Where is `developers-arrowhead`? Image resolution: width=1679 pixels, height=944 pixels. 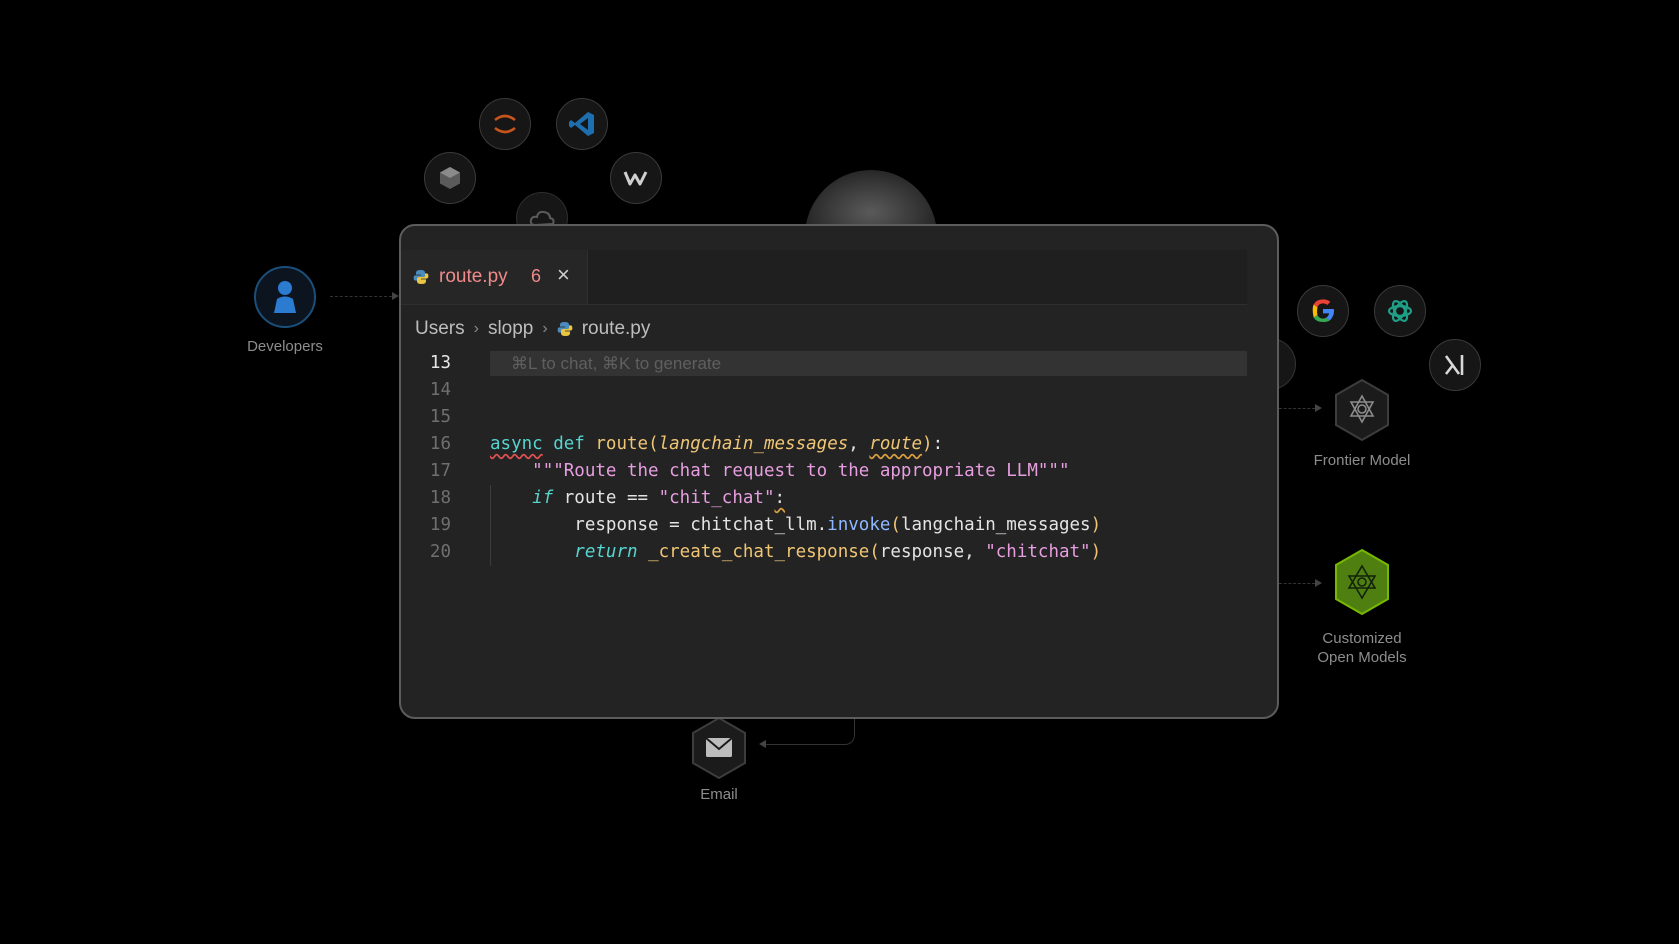
developers-arrowhead is located at coordinates (395, 296).